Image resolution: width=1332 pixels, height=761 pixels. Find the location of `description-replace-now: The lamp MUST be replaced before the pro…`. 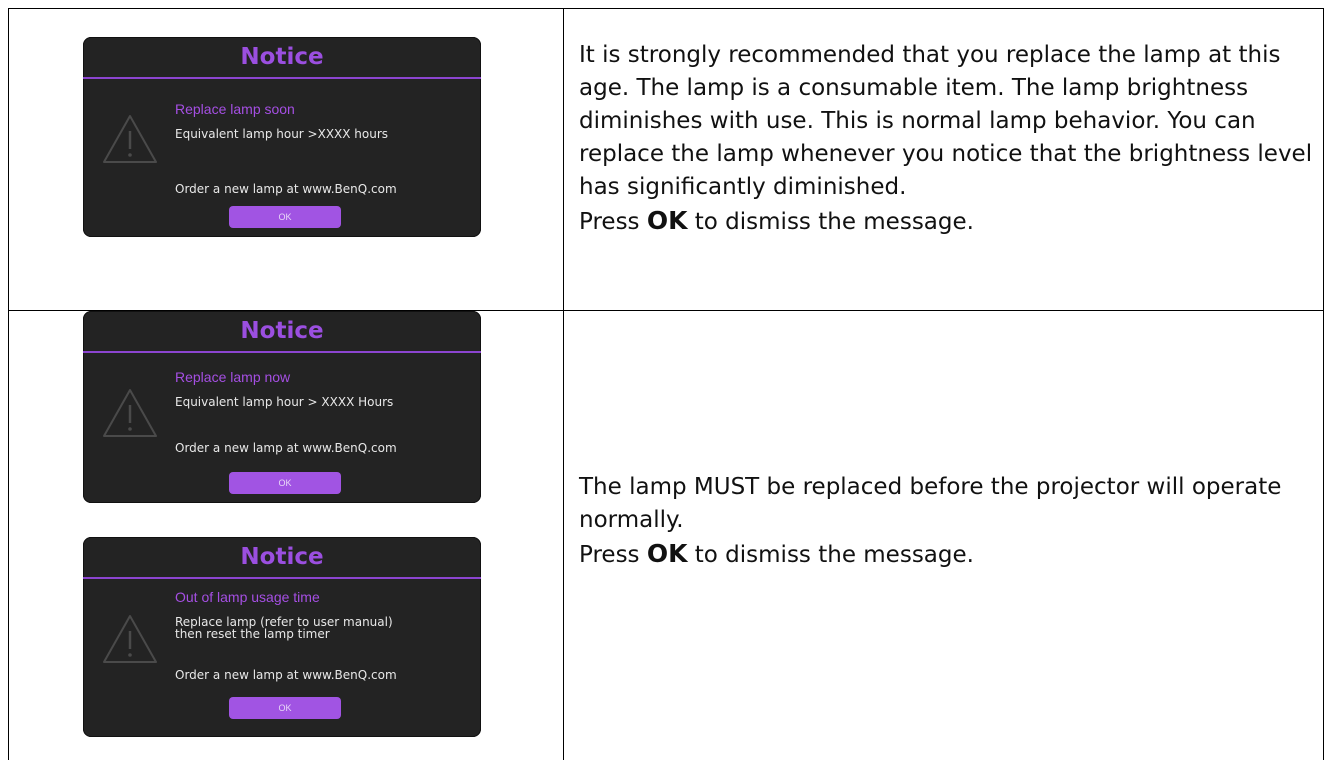

description-replace-now: The lamp MUST be replaced before the pro… is located at coordinates (946, 521).